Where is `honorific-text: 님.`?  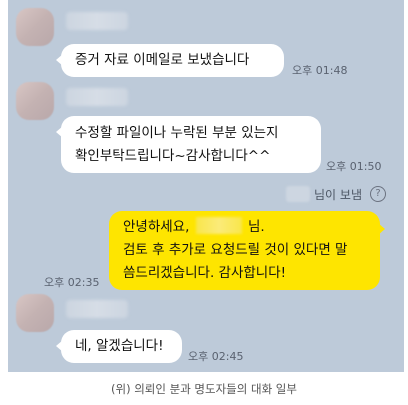 honorific-text: 님. is located at coordinates (254, 227).